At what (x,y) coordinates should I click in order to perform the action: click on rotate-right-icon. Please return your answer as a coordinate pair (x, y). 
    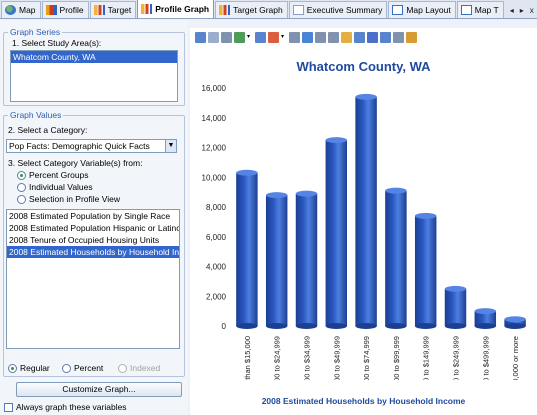
    Looking at the image, I should click on (333, 37).